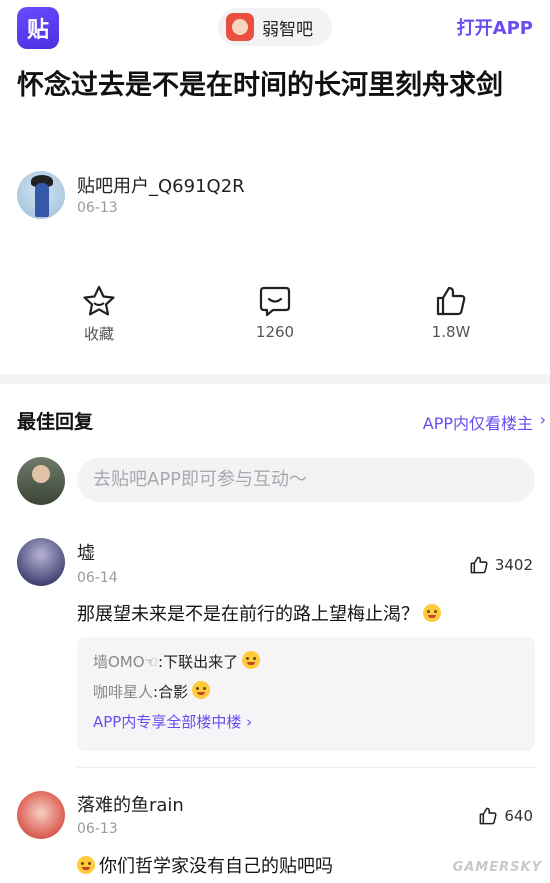  What do you see at coordinates (126, 662) in the screenshot?
I see `sub-reply-user: 墙OMO☜` at bounding box center [126, 662].